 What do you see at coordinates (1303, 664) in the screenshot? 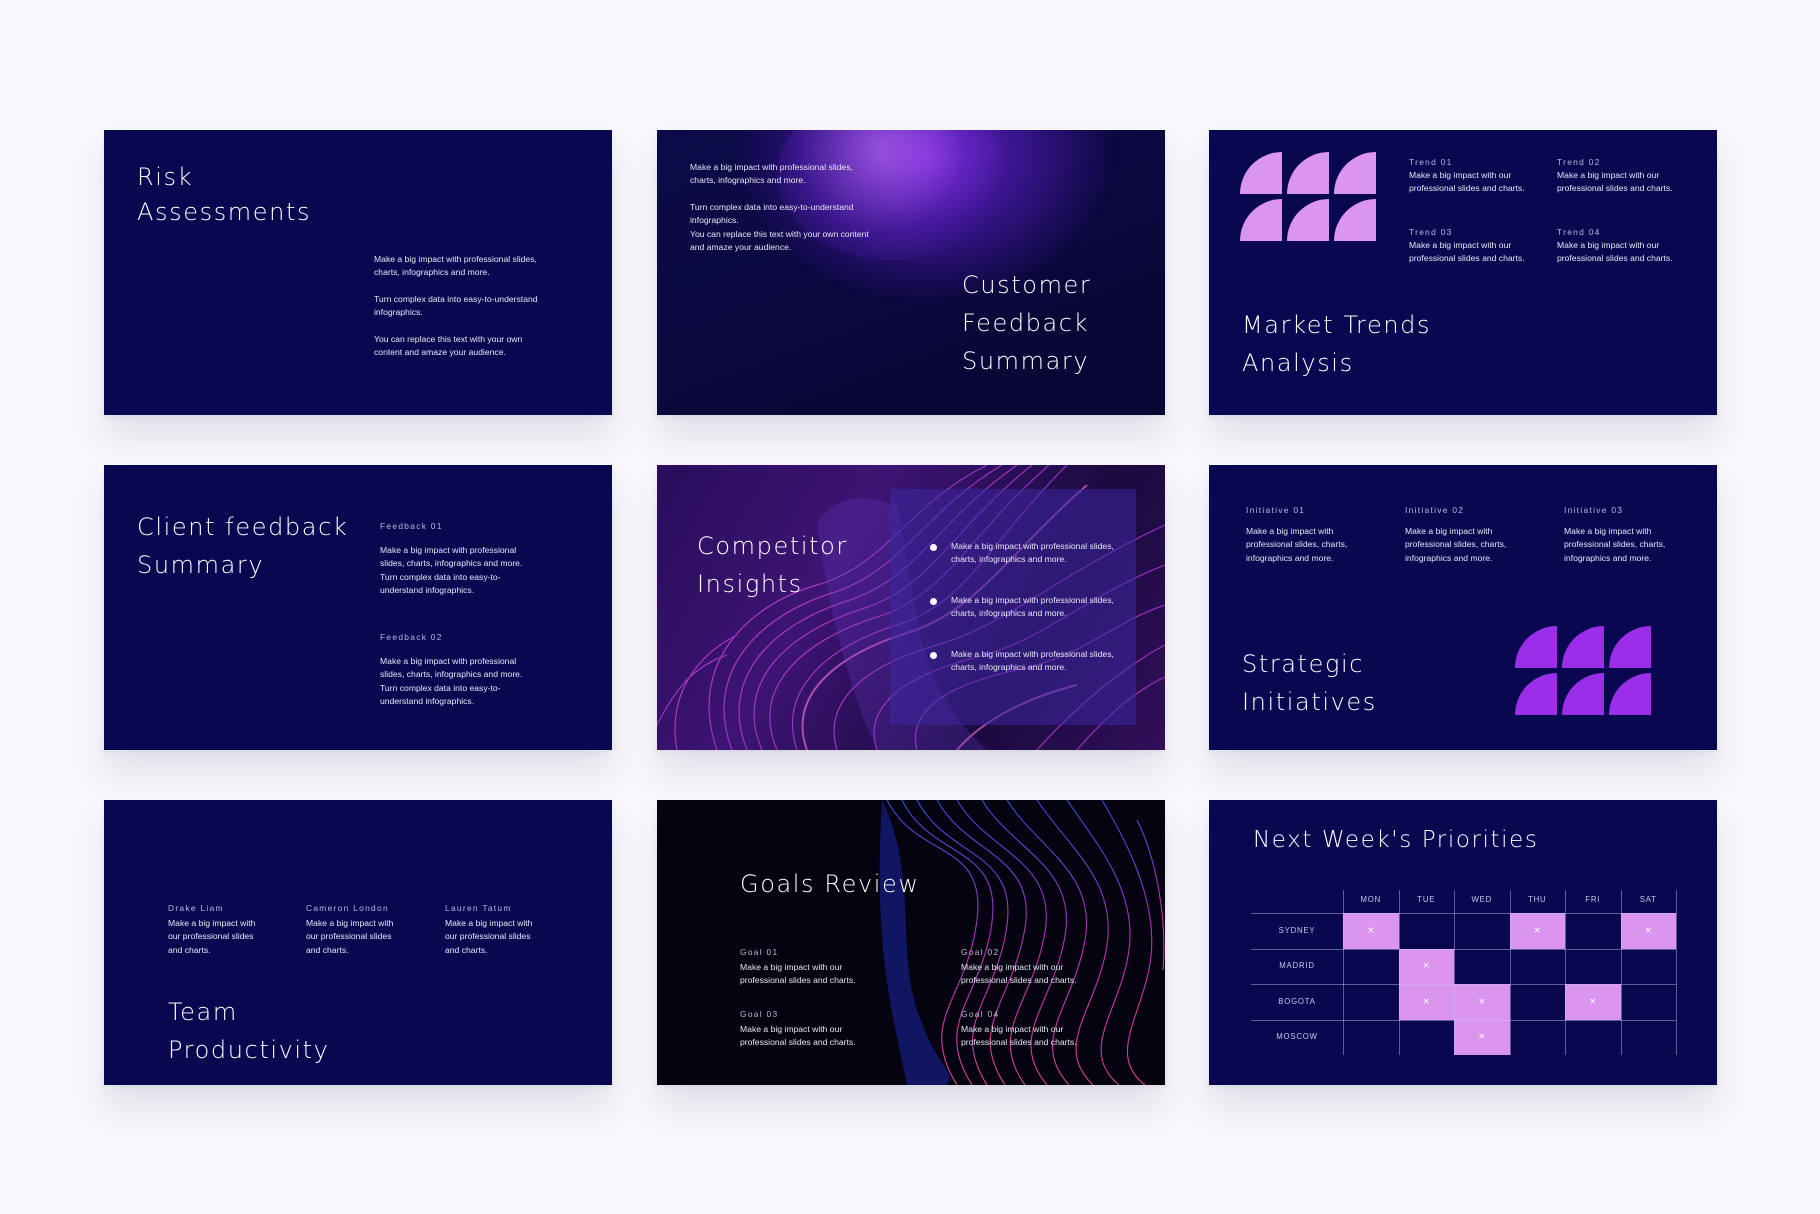
I see `slide-title-line1: Strategic` at bounding box center [1303, 664].